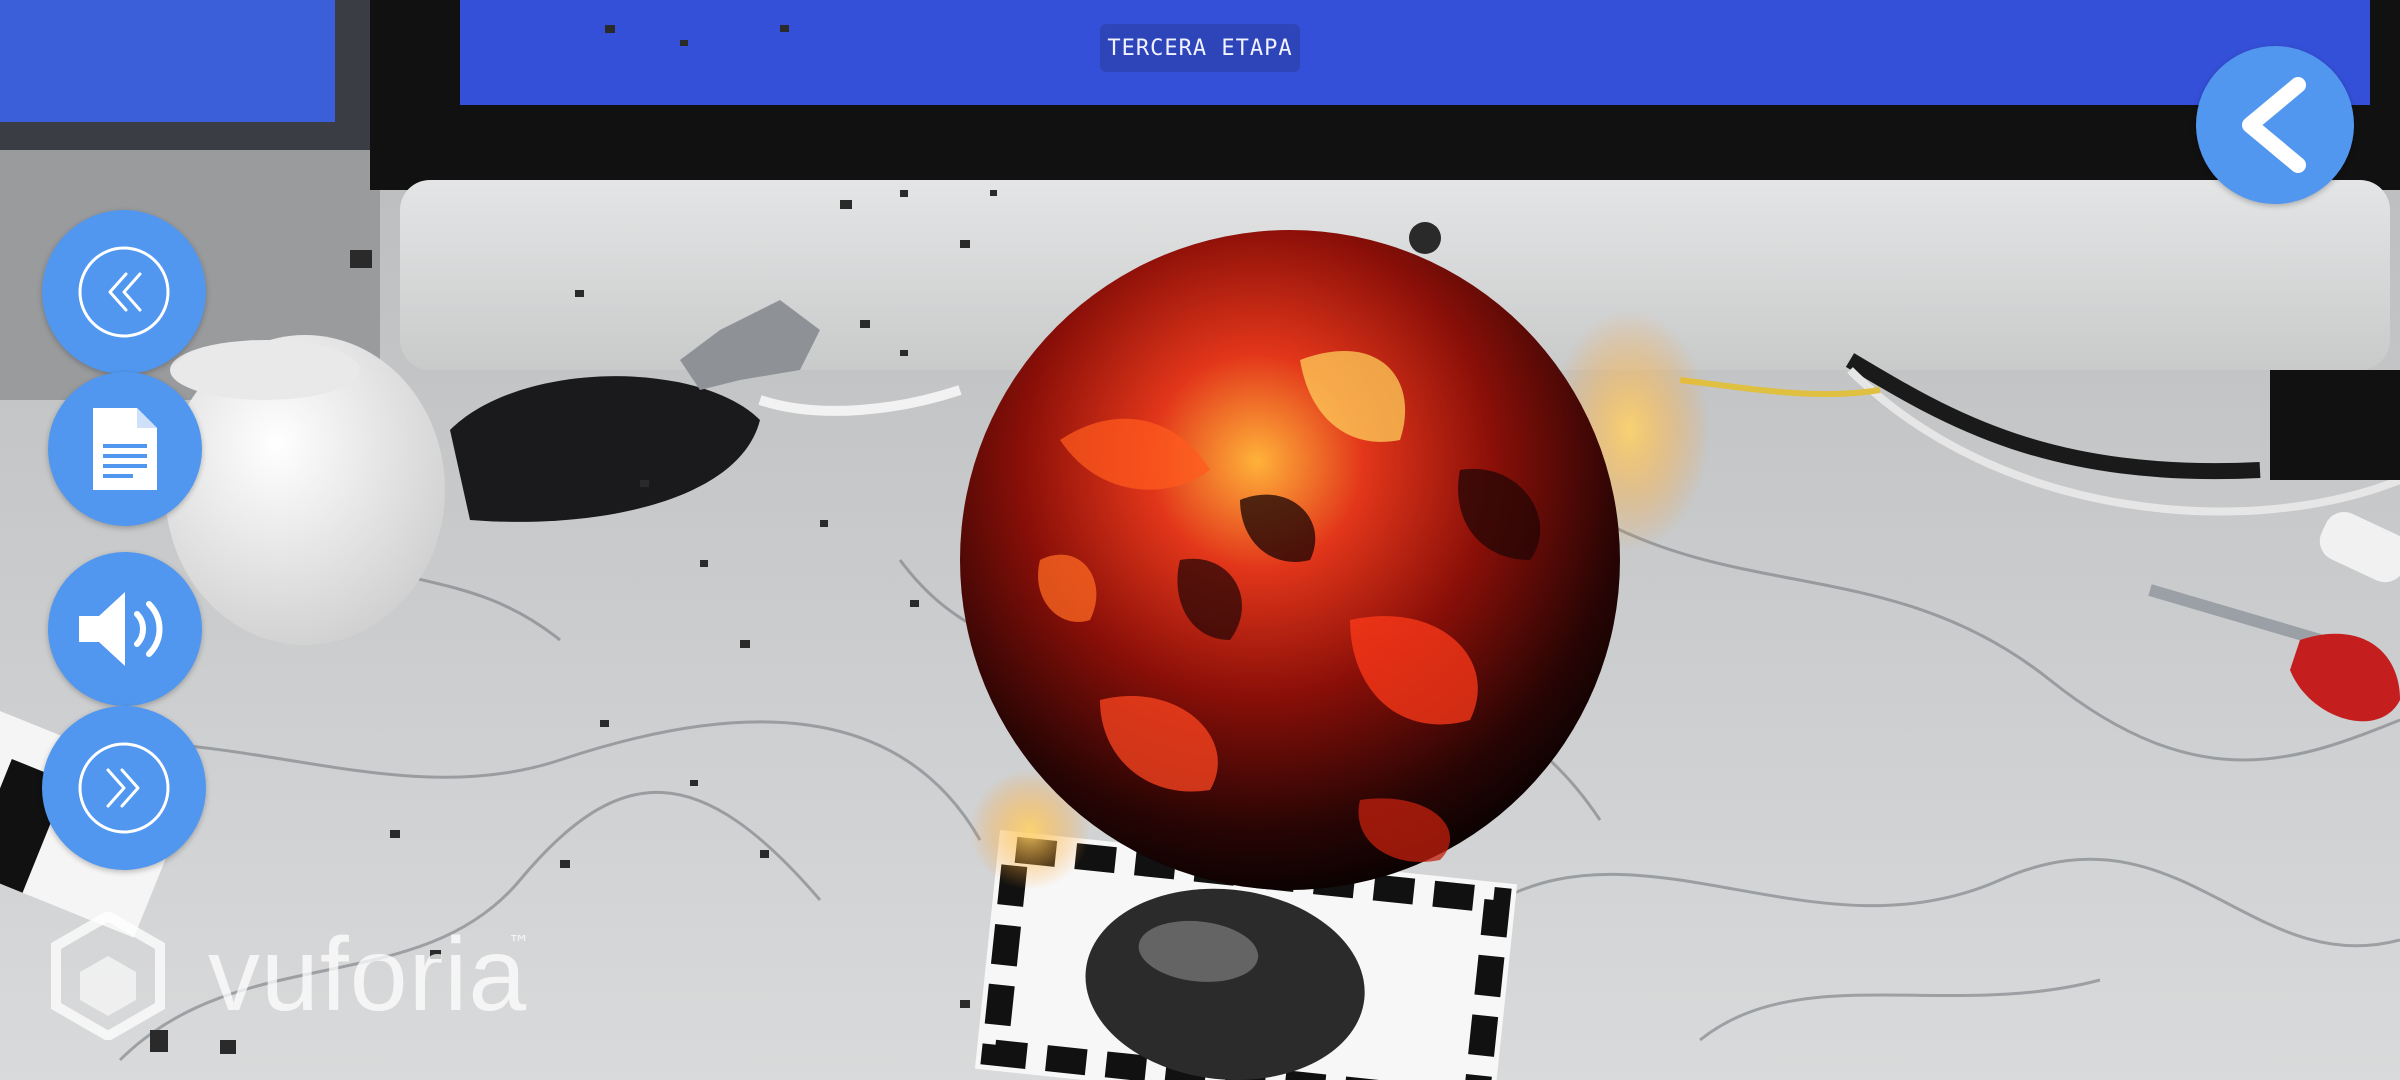 Image resolution: width=2400 pixels, height=1080 pixels. What do you see at coordinates (1200, 48) in the screenshot?
I see `stage-title: TERCERA ETAPA` at bounding box center [1200, 48].